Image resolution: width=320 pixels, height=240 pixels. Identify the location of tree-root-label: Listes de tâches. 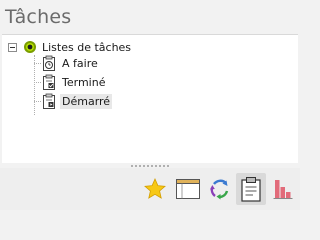
(87, 47).